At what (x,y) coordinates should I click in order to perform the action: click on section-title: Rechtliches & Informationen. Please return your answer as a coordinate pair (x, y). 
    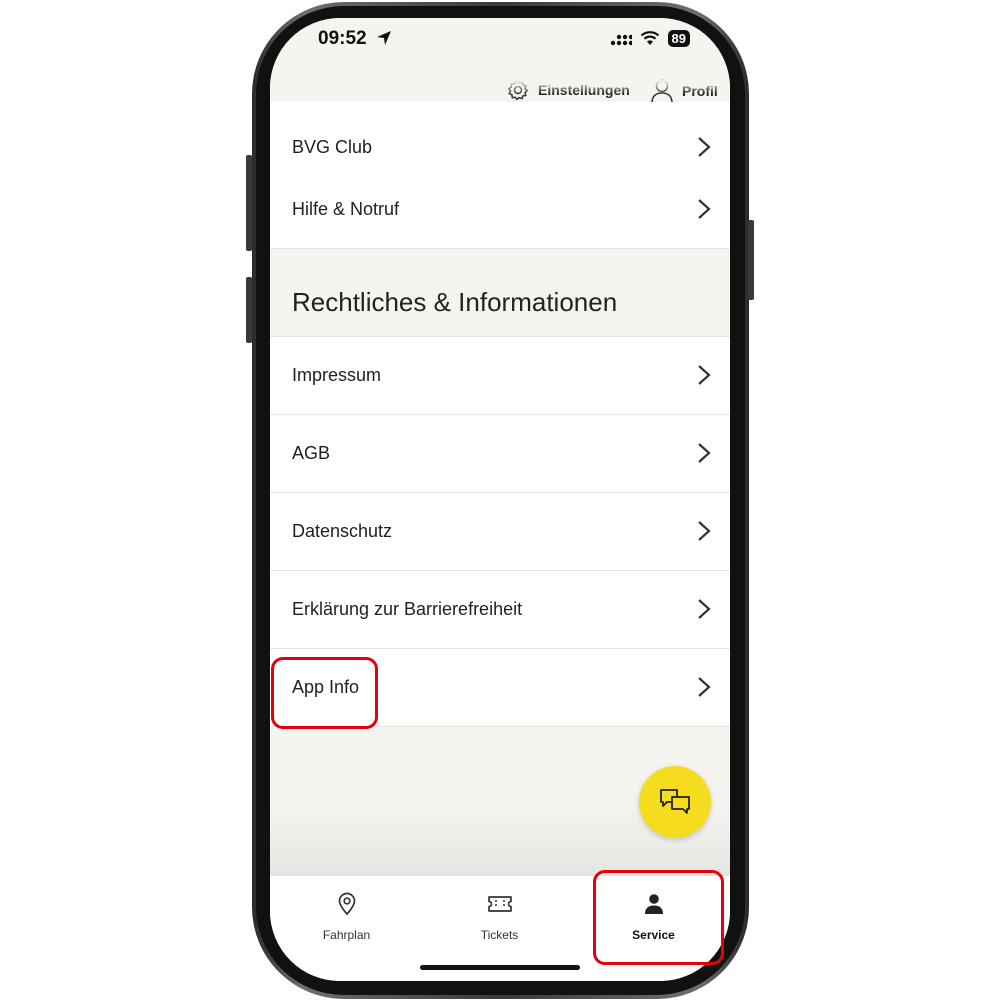
    Looking at the image, I should click on (455, 302).